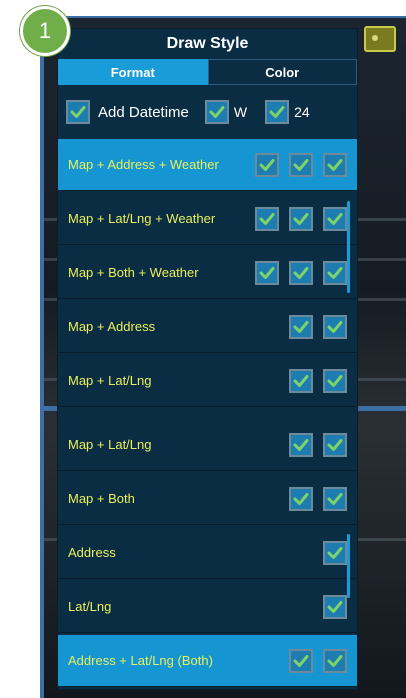 The image size is (406, 698). I want to click on dialog-title: Draw Style, so click(207, 43).